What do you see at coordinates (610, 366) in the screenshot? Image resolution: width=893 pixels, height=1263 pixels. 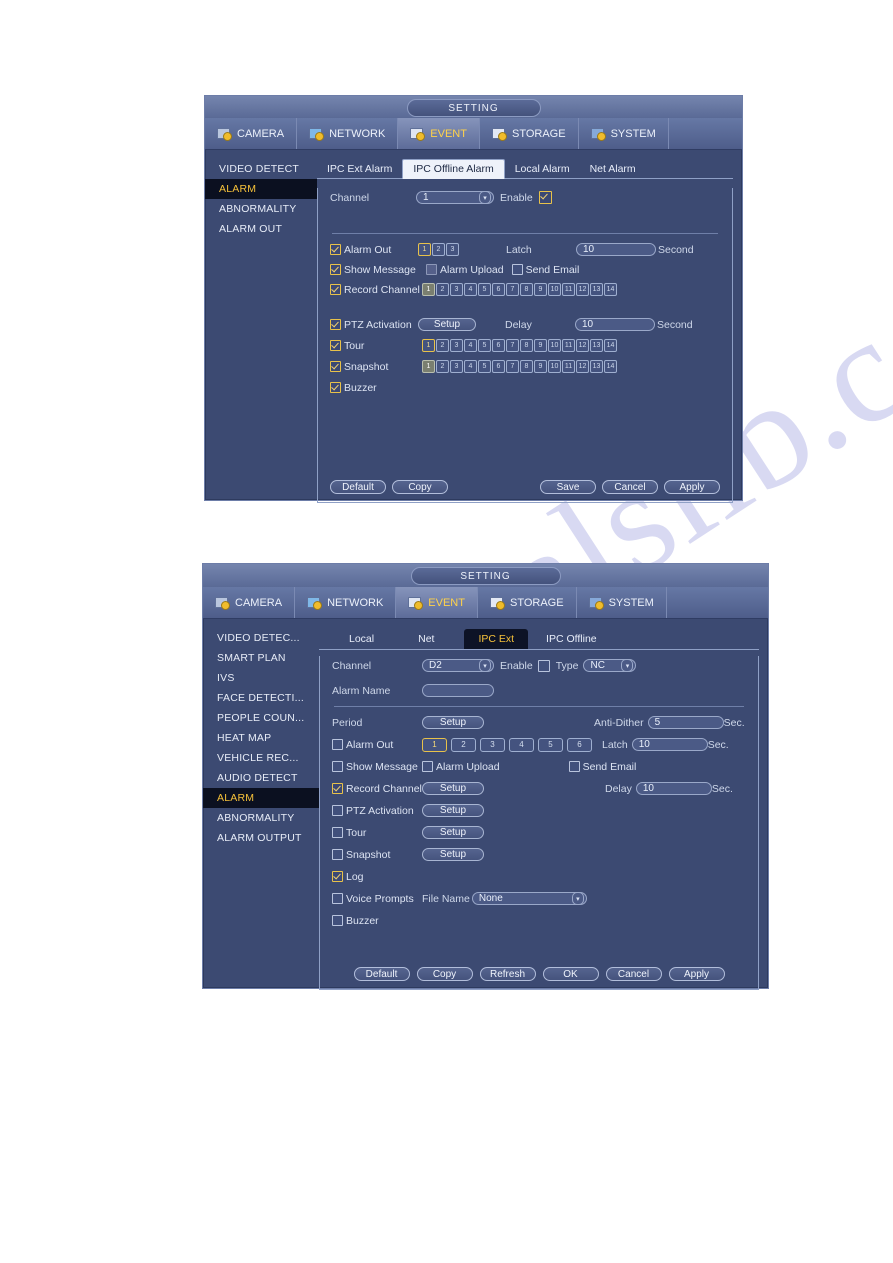 I see `snapshot-chip: 14` at bounding box center [610, 366].